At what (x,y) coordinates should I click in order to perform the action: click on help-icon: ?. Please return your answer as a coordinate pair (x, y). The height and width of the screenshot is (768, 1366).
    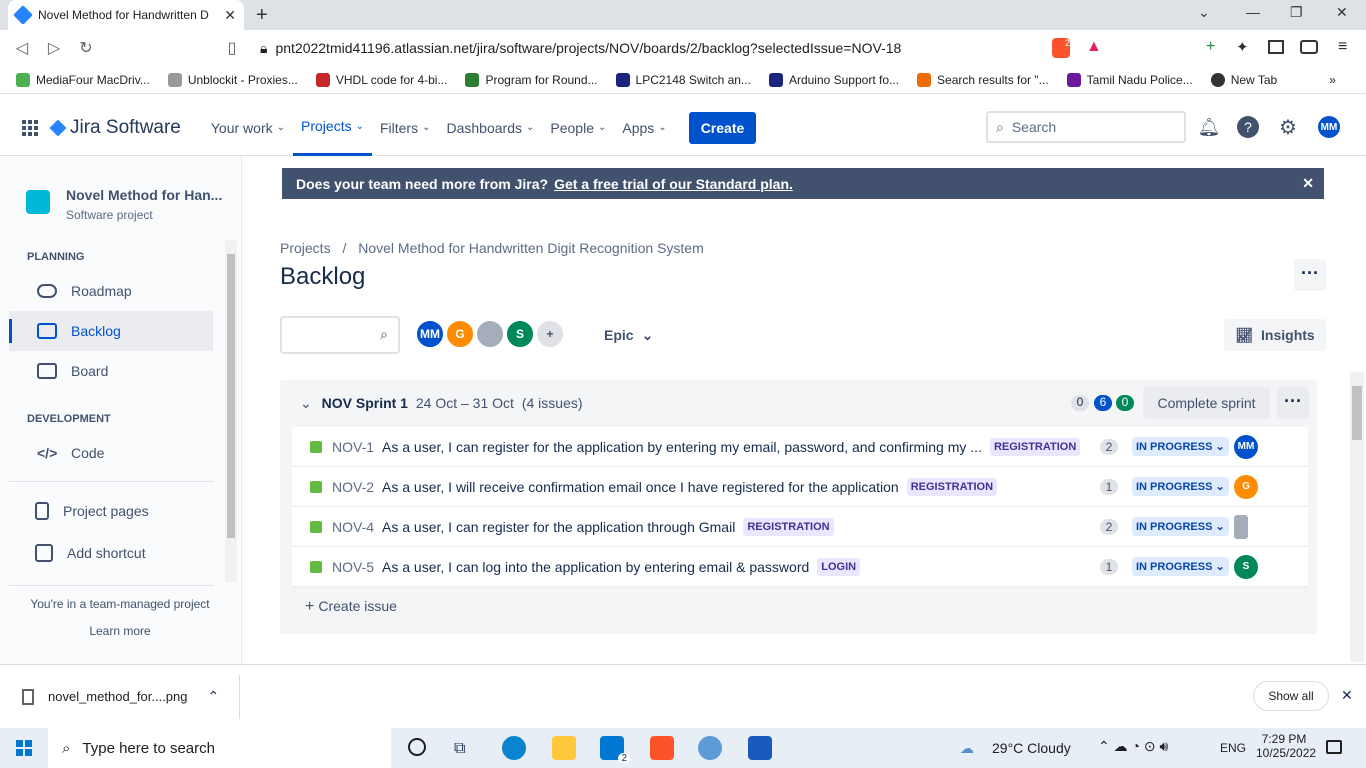
    Looking at the image, I should click on (1248, 127).